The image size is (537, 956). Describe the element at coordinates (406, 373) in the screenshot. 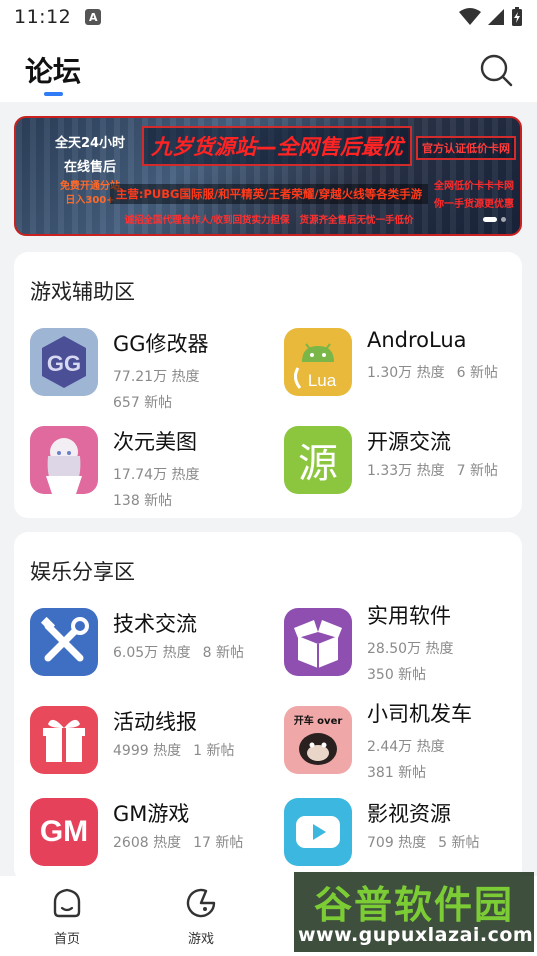

I see `forum-heat: 1.30万 热度` at that location.